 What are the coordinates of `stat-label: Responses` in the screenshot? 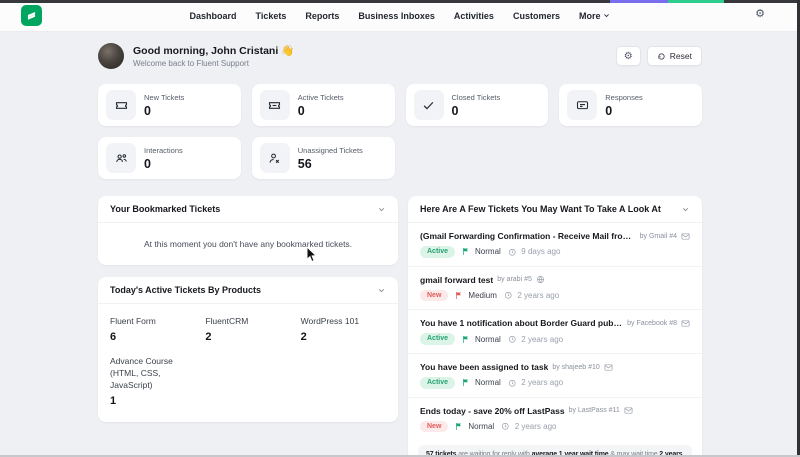 It's located at (624, 97).